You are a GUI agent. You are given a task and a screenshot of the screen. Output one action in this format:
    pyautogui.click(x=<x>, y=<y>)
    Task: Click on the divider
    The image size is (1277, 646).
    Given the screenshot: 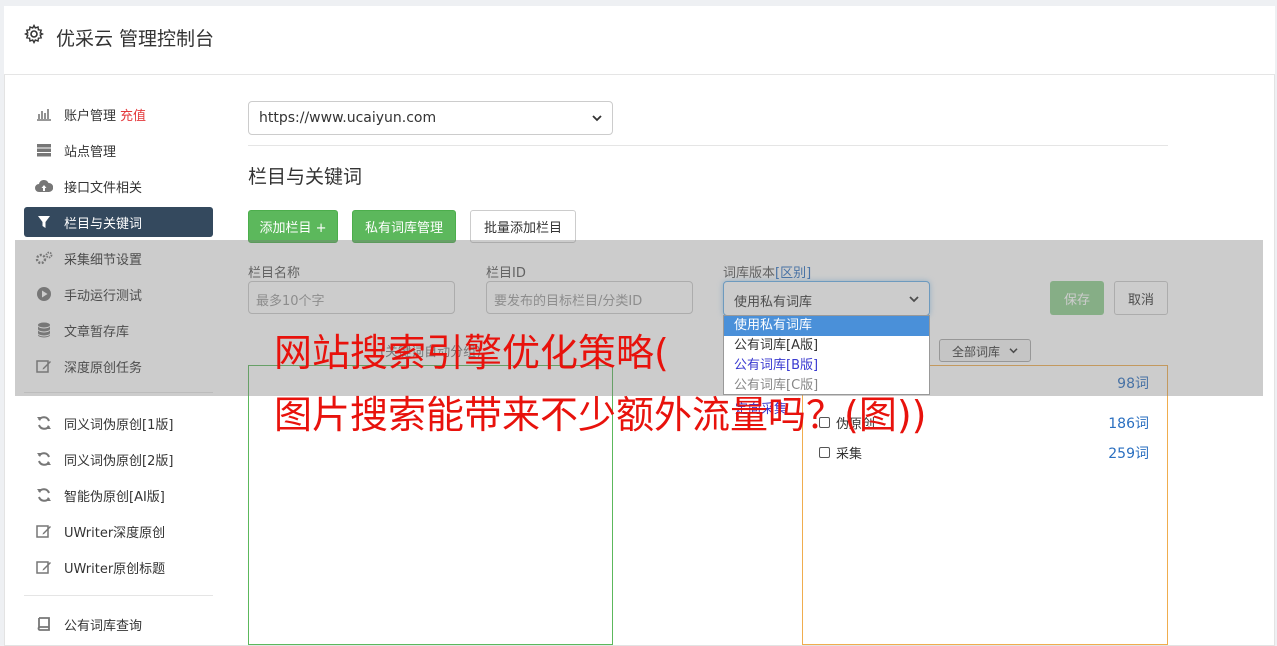 What is the action you would take?
    pyautogui.click(x=708, y=145)
    